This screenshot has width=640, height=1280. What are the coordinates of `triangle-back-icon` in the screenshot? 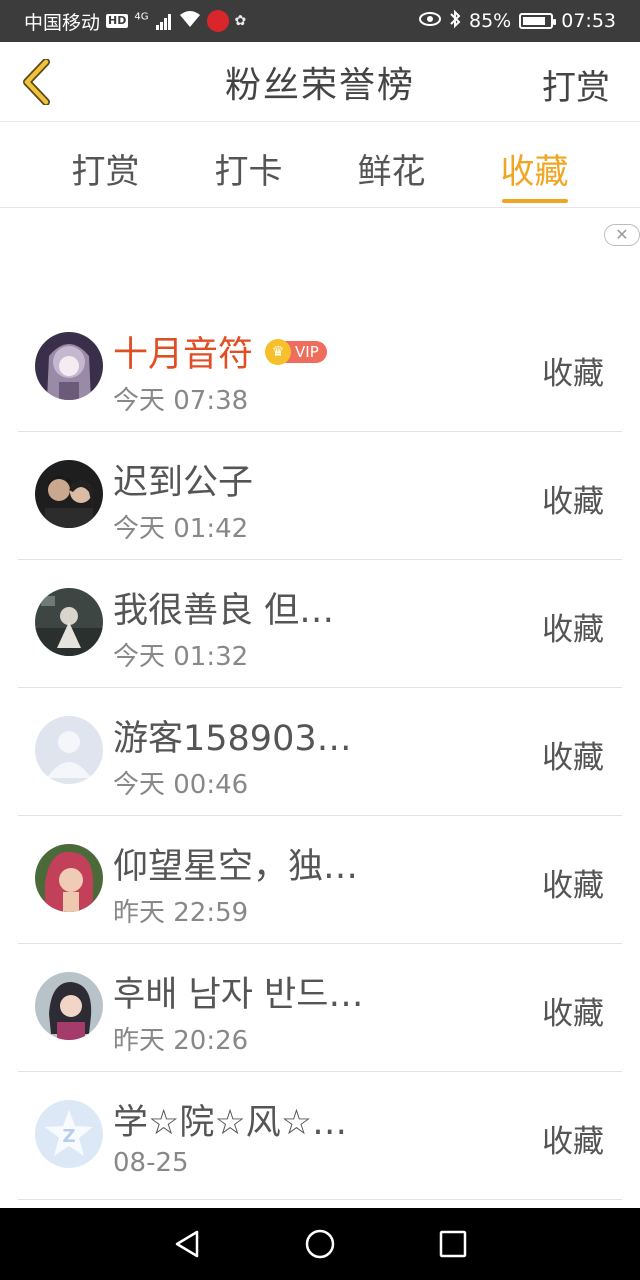 It's located at (186, 1244).